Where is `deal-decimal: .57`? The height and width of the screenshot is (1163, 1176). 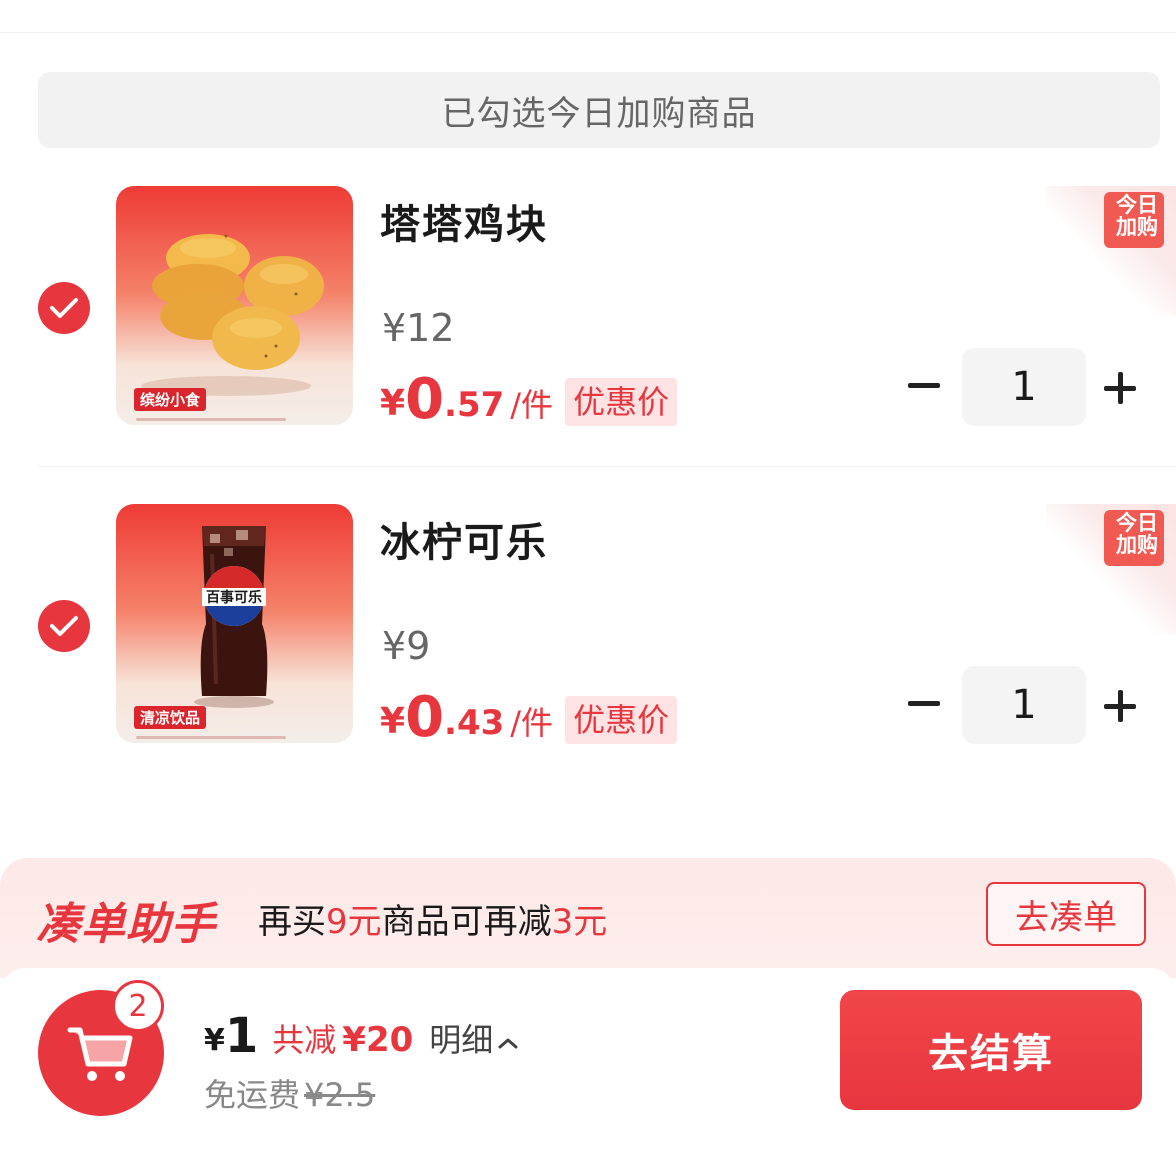
deal-decimal: .57 is located at coordinates (474, 405).